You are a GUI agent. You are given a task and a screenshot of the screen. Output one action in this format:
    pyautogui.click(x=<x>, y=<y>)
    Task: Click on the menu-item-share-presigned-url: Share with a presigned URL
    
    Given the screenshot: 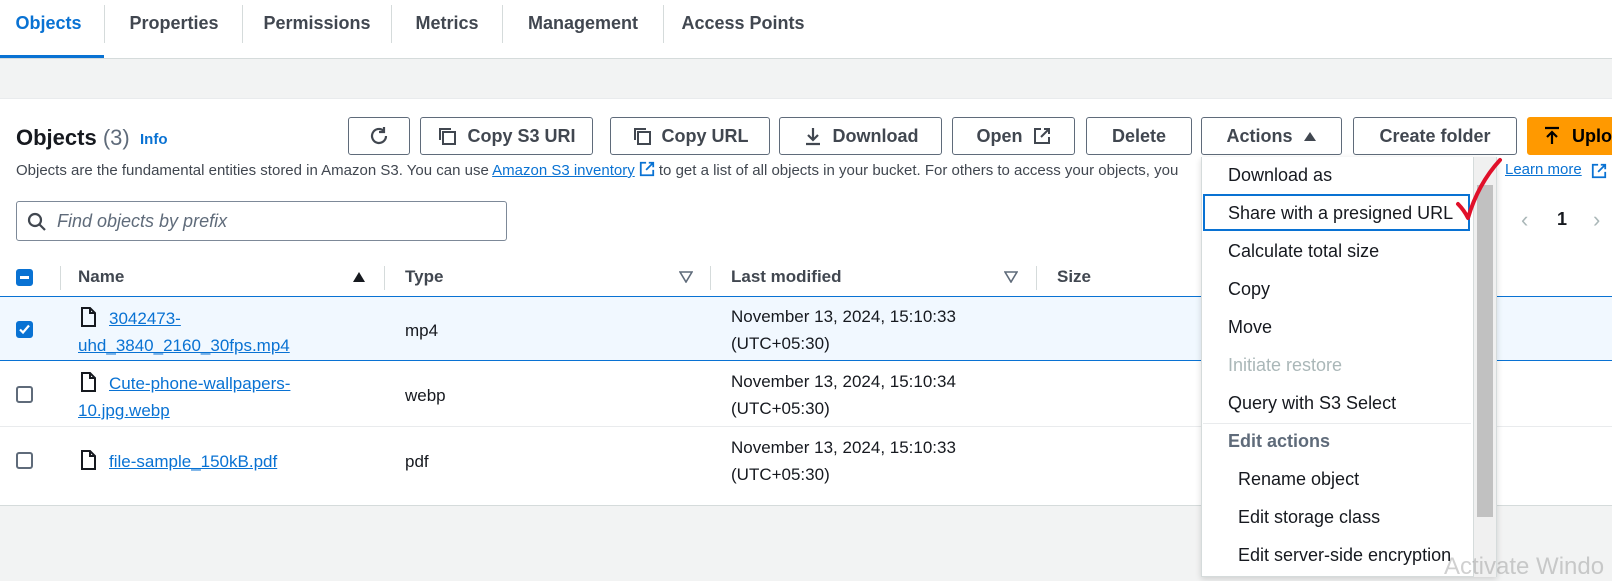 What is the action you would take?
    pyautogui.click(x=1340, y=213)
    